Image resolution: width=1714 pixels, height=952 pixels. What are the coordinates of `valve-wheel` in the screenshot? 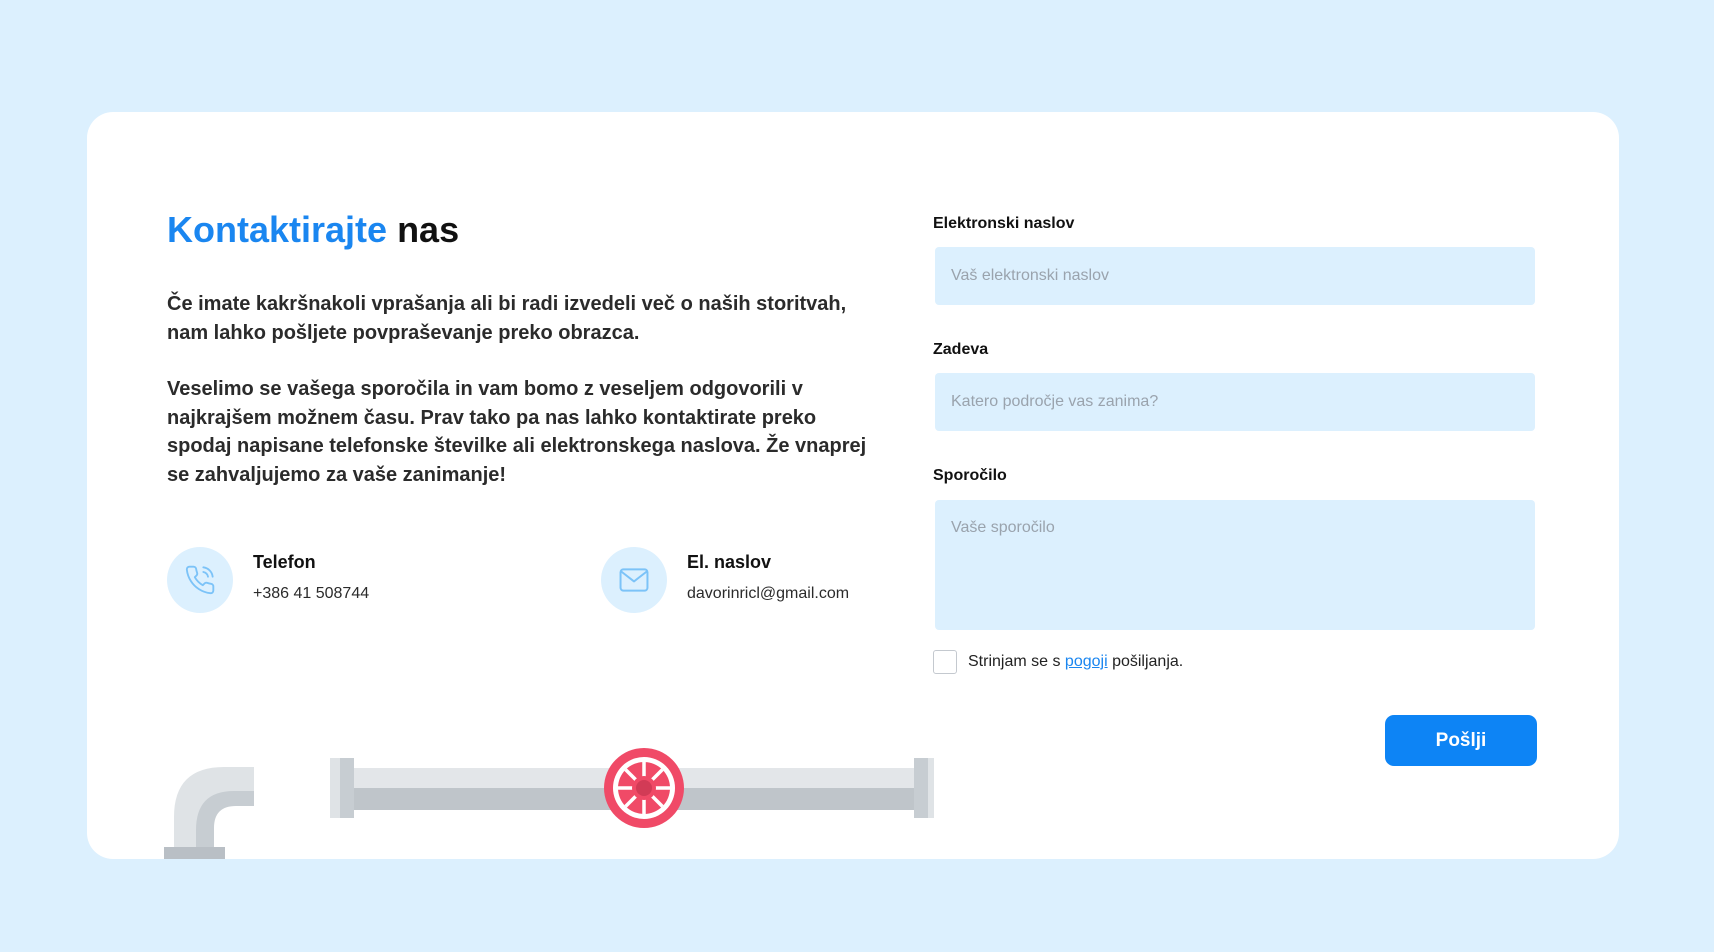 It's located at (644, 788).